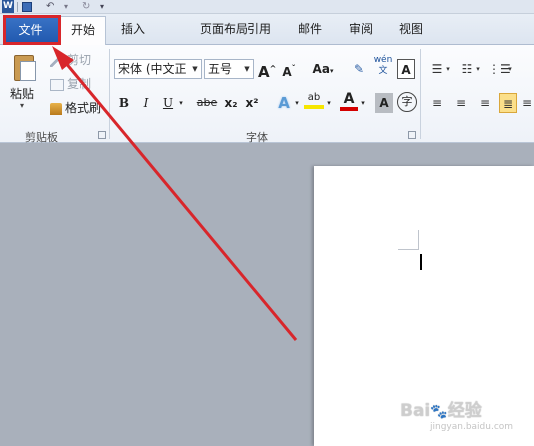  I want to click on watermark-brand: Bai, so click(415, 411).